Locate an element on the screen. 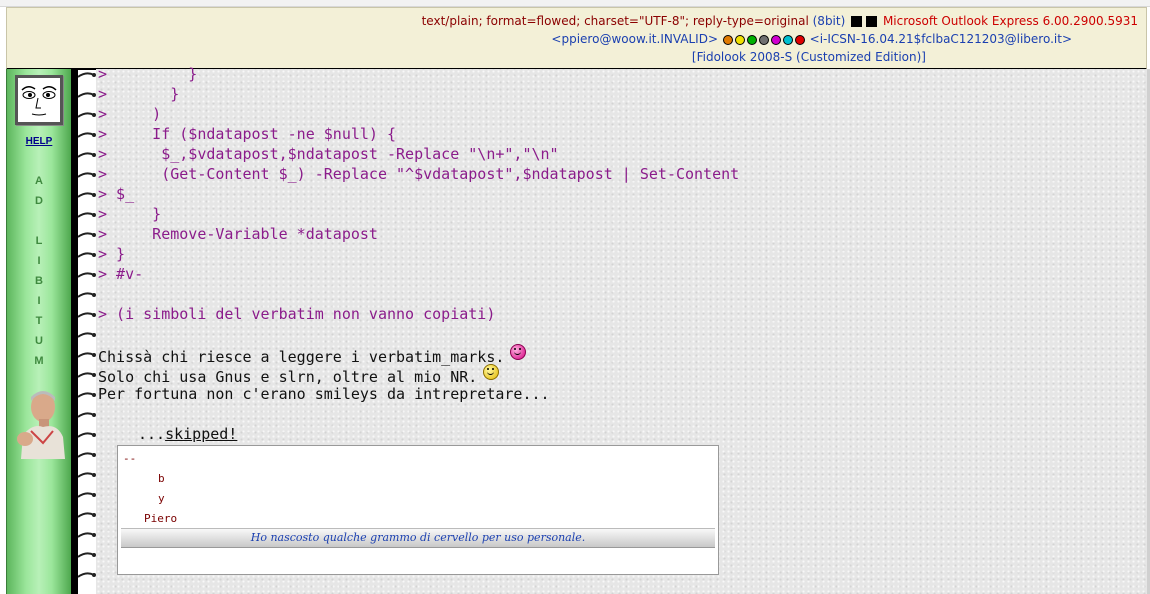 This screenshot has width=1150, height=594. sidebar-letter: L is located at coordinates (39, 241).